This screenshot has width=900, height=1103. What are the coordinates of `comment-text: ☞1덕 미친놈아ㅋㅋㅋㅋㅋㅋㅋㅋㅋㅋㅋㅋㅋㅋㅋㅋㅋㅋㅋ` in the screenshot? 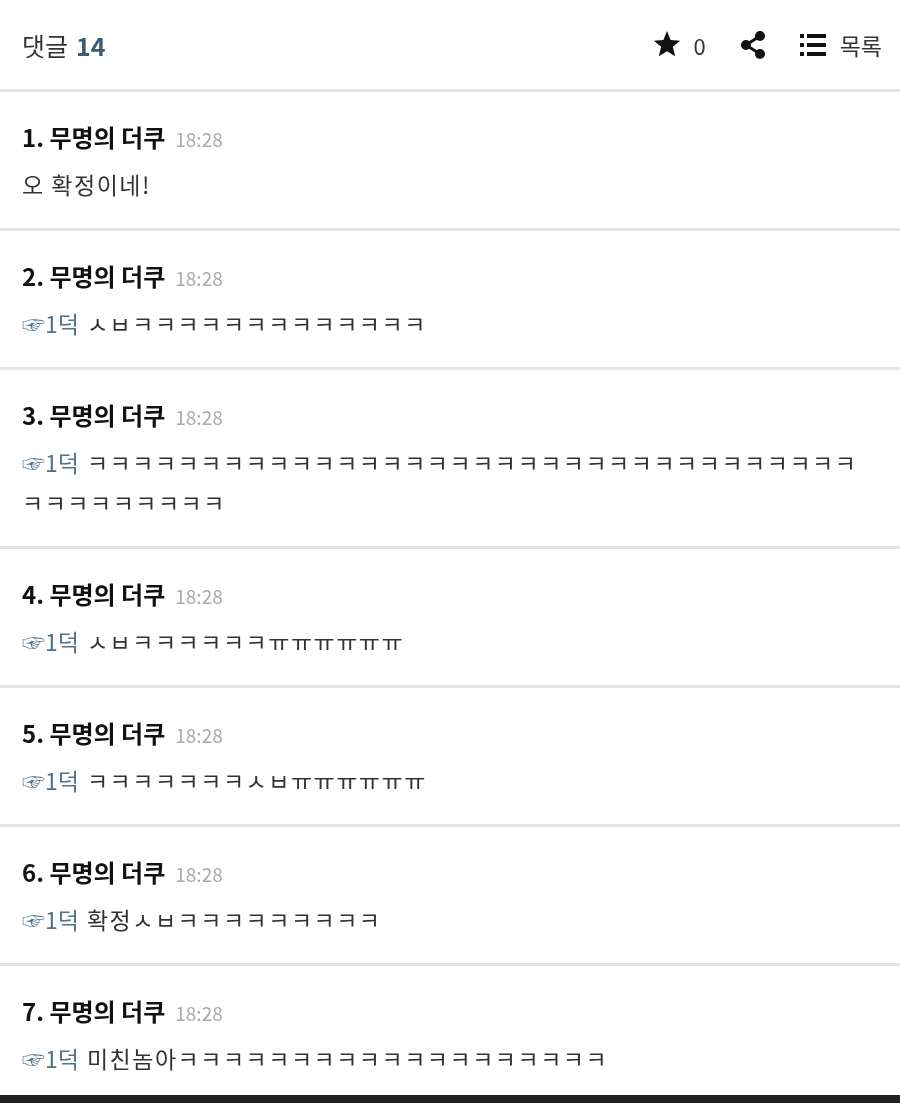 It's located at (316, 1058).